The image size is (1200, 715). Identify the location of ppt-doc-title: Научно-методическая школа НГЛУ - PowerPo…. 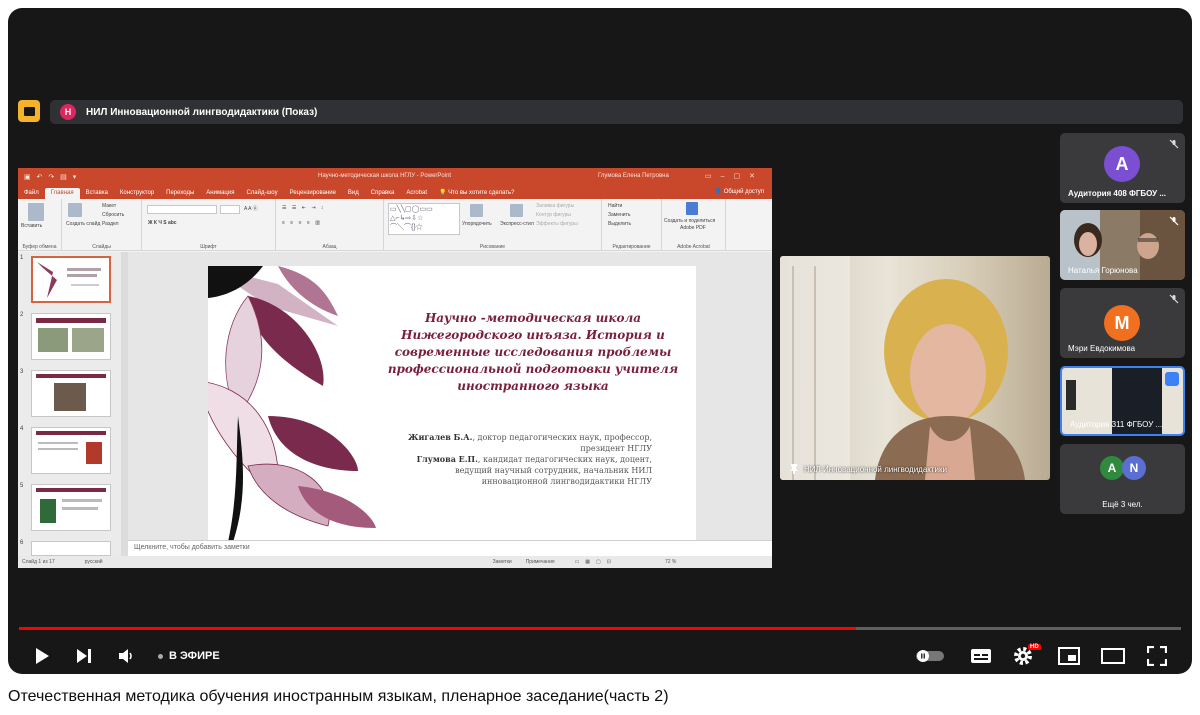
(385, 176).